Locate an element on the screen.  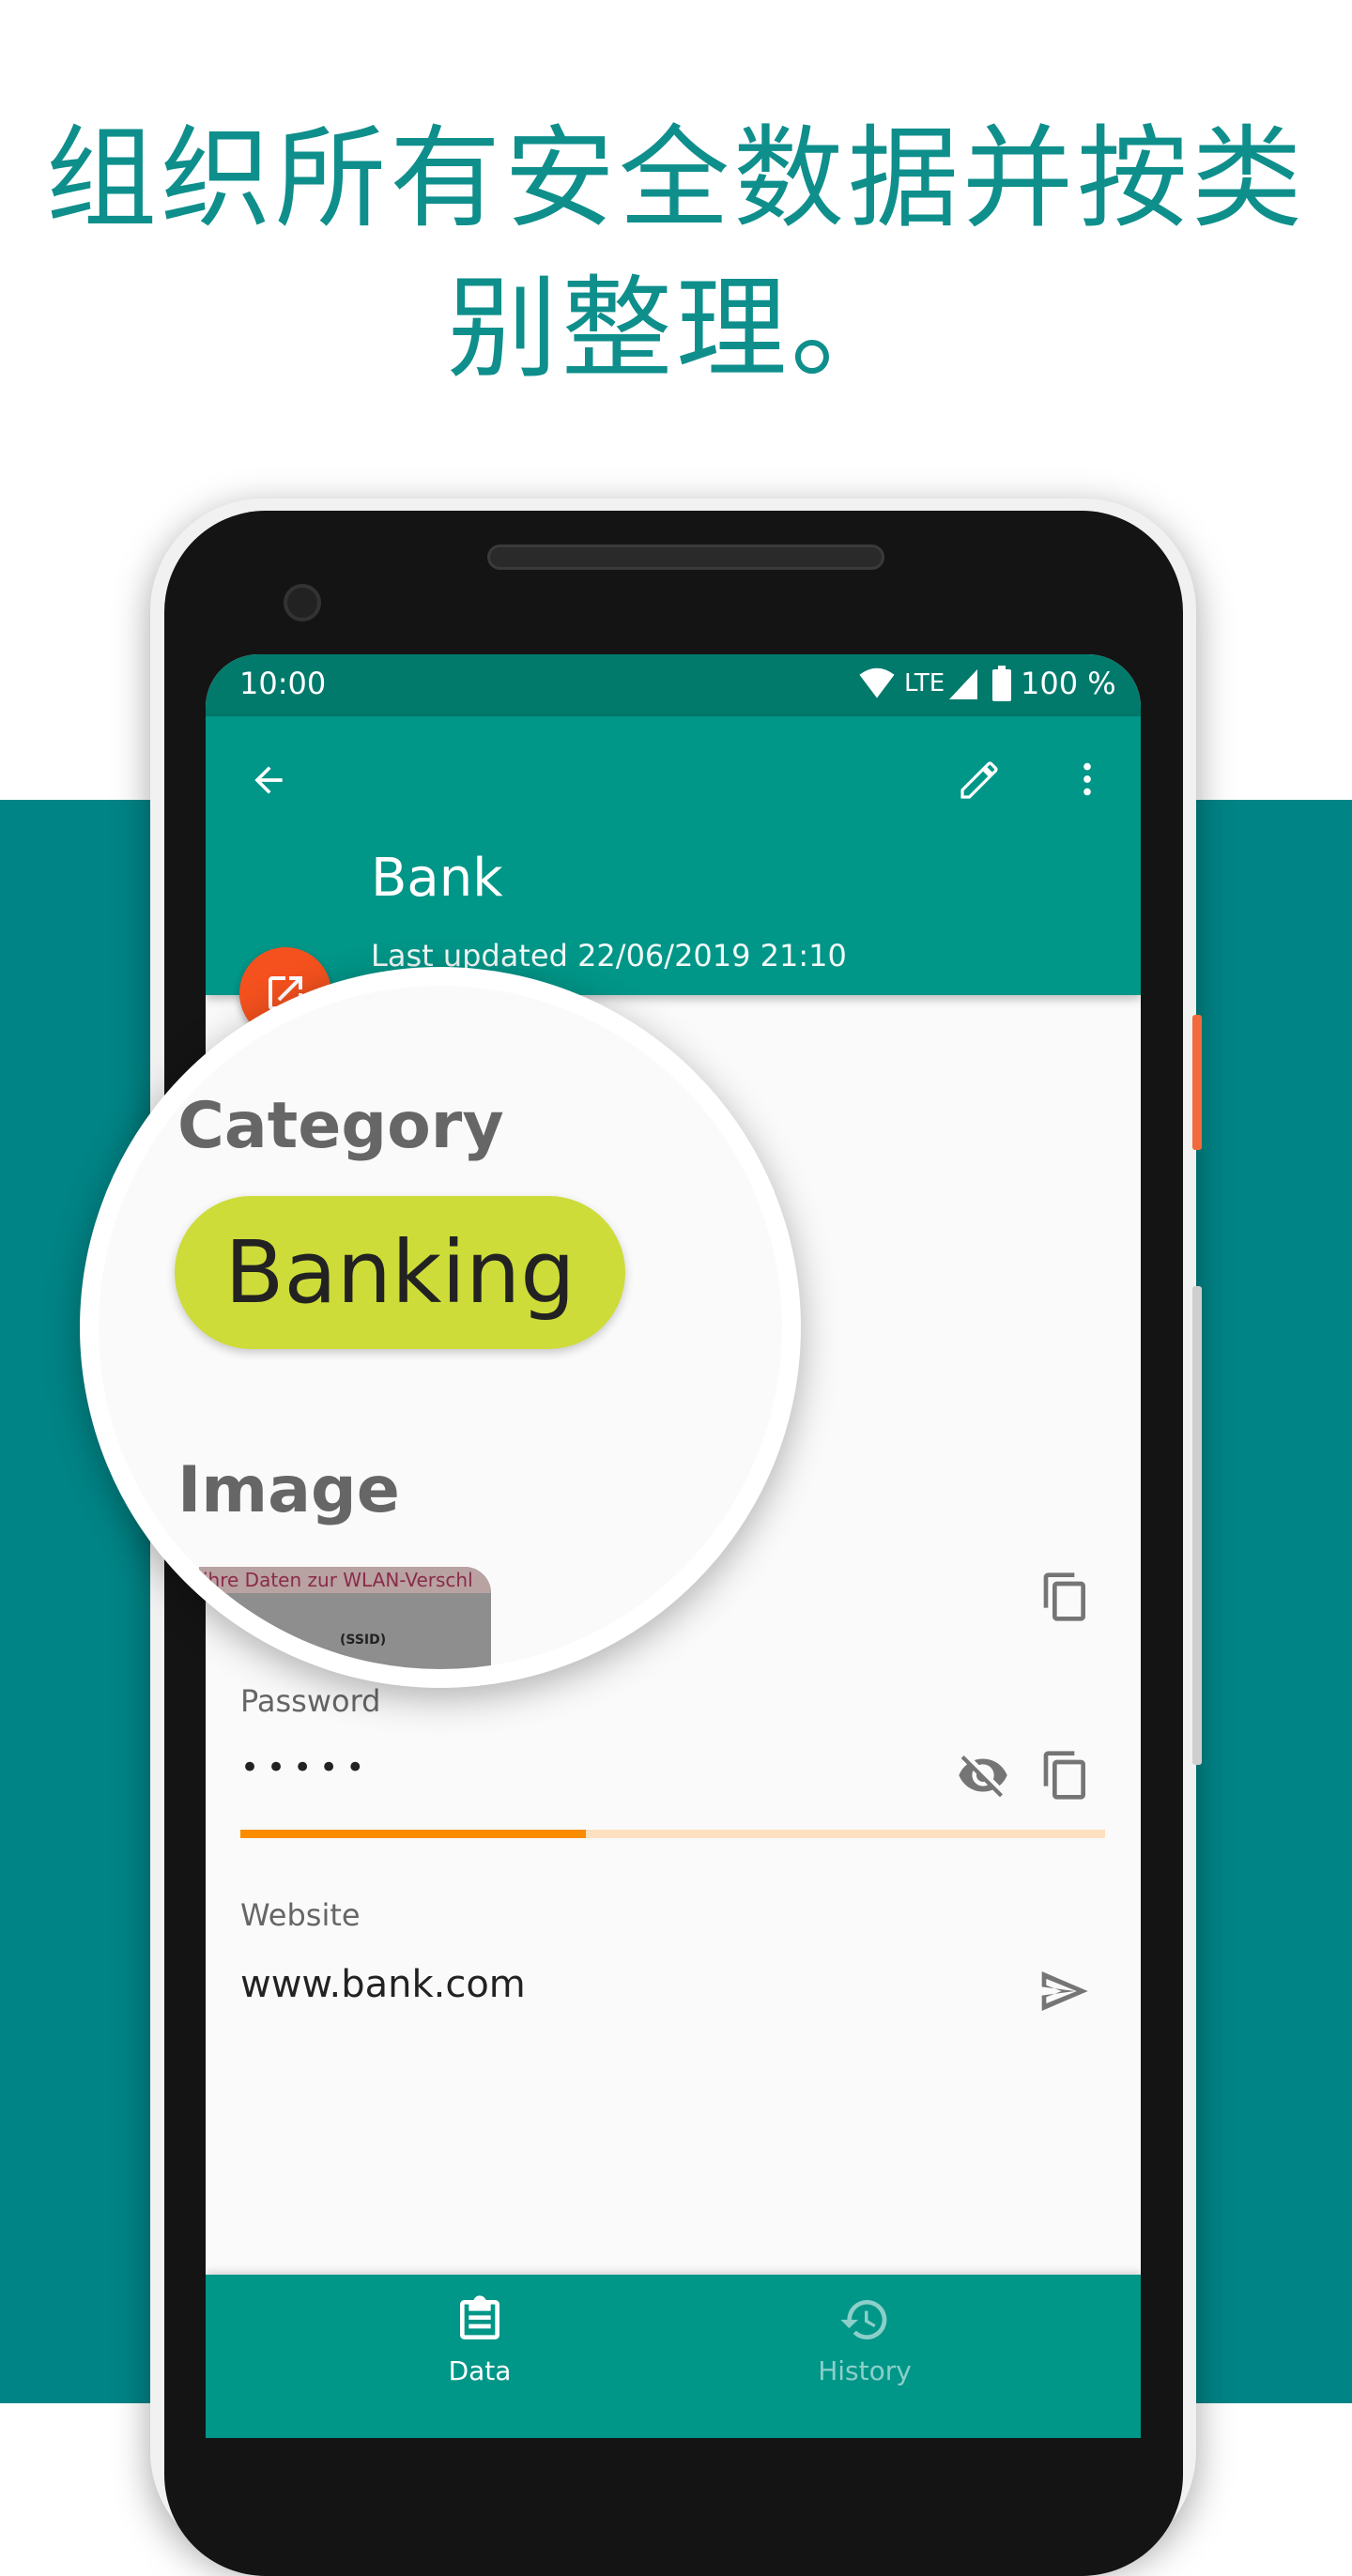
volume-button is located at coordinates (1197, 1526).